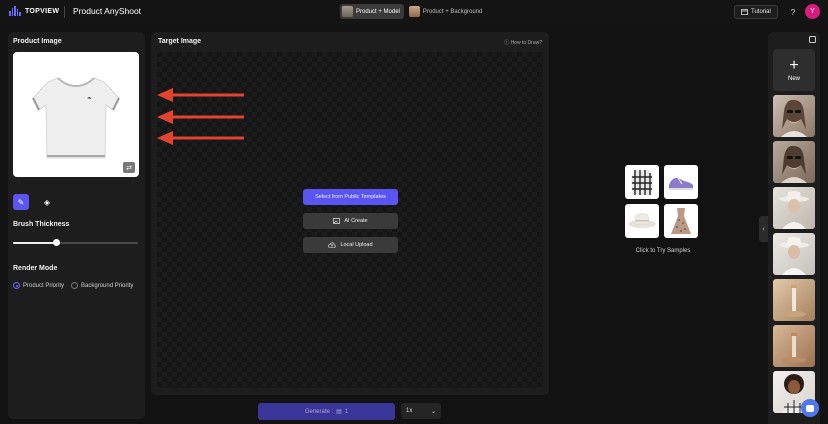 This screenshot has height=424, width=828. What do you see at coordinates (64, 12) in the screenshot?
I see `header-divider` at bounding box center [64, 12].